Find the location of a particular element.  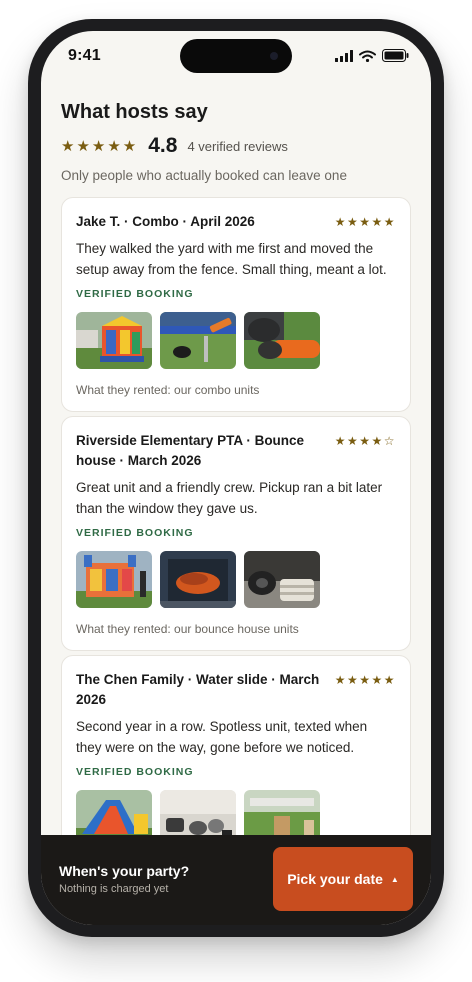

pick-date-button: Pick your date ▲ is located at coordinates (343, 879).